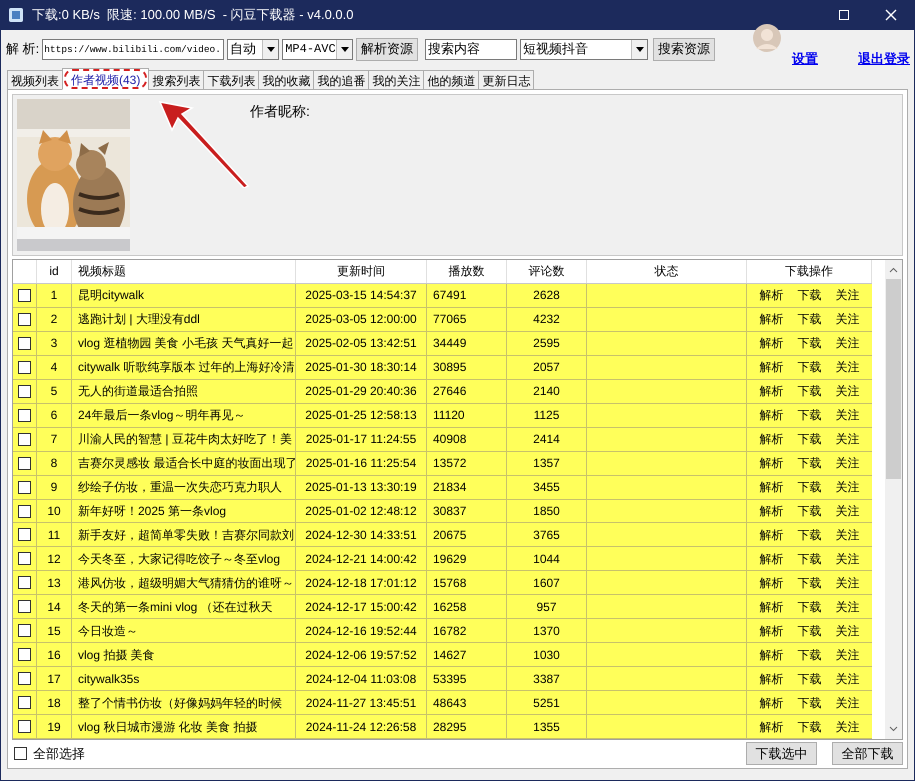  I want to click on maximize-icon, so click(844, 15).